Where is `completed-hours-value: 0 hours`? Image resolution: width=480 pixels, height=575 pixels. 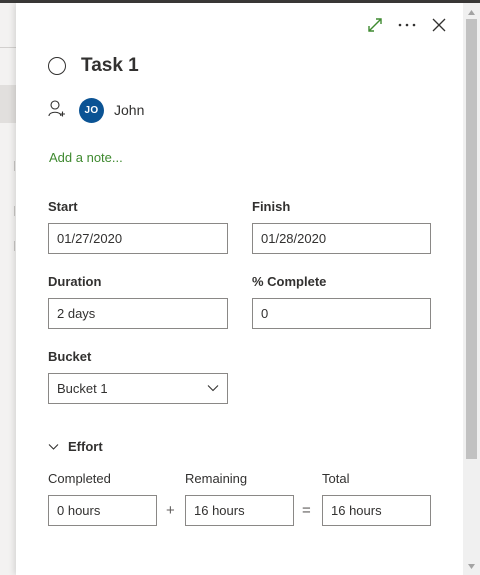
completed-hours-value: 0 hours is located at coordinates (79, 510).